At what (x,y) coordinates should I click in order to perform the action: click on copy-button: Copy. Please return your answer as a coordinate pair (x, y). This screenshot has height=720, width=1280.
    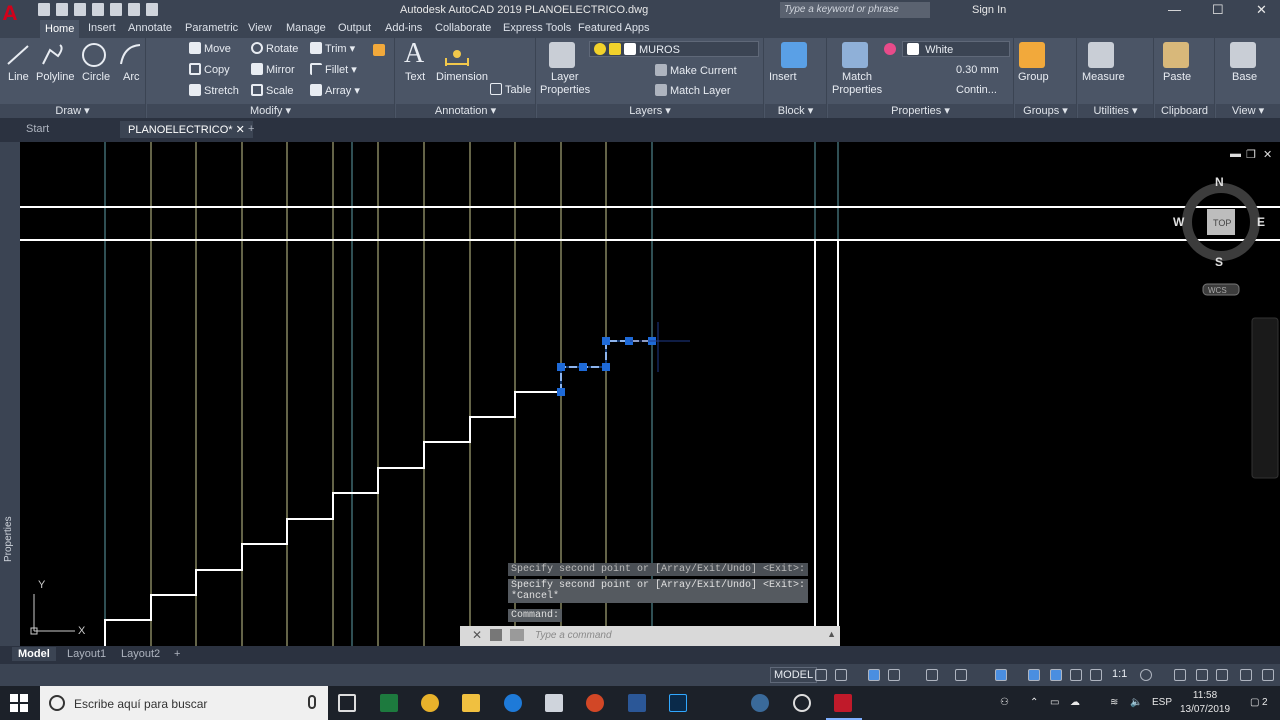
    Looking at the image, I should click on (209, 69).